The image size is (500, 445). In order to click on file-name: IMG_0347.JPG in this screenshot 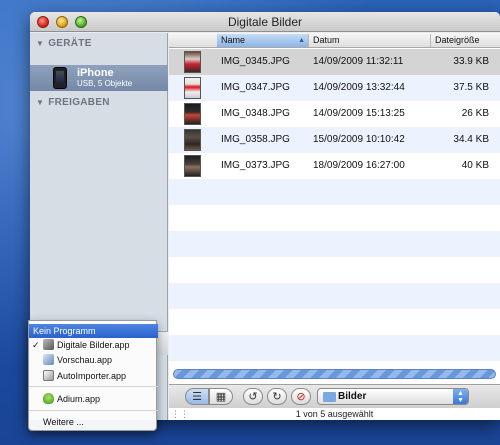, I will do `click(255, 87)`.